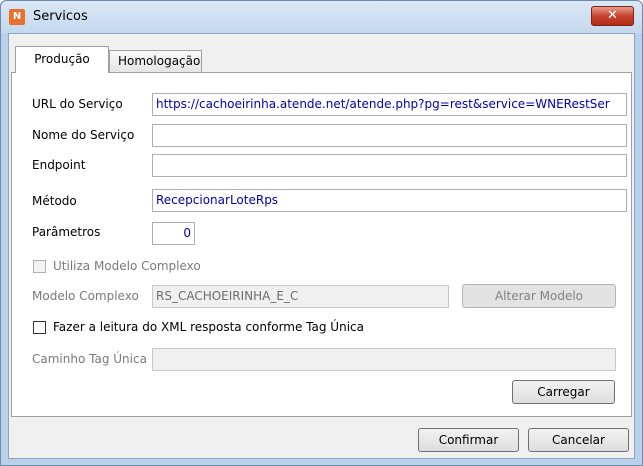  I want to click on tab-producao: Produção, so click(62, 59).